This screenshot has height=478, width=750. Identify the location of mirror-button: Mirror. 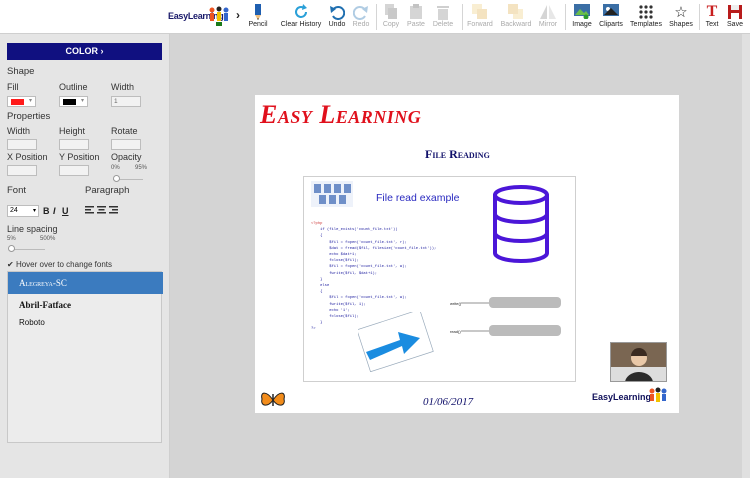
(548, 17).